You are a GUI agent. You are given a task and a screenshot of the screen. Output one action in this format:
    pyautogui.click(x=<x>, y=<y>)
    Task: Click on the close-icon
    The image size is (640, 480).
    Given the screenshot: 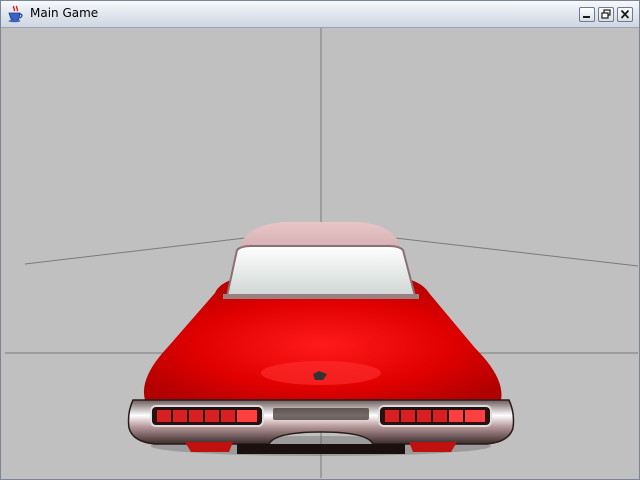 What is the action you would take?
    pyautogui.click(x=625, y=14)
    